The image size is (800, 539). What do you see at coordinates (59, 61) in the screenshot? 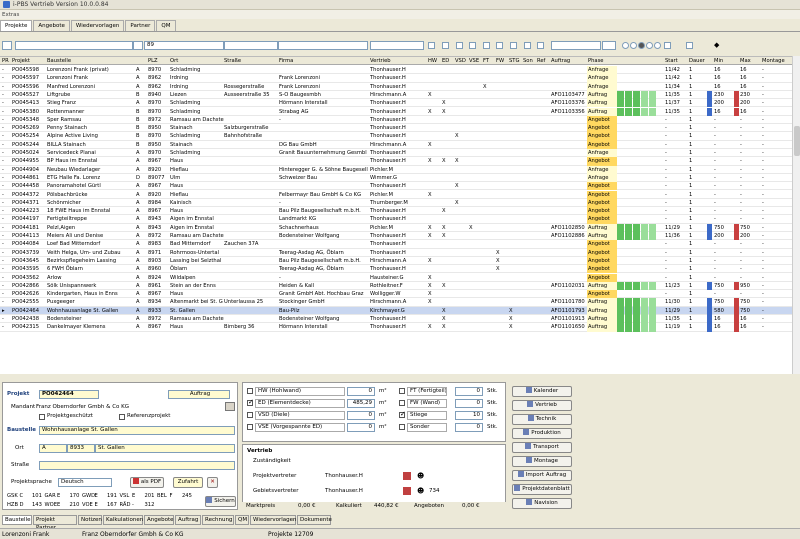
I see `column-header: Baustelle` at bounding box center [59, 61].